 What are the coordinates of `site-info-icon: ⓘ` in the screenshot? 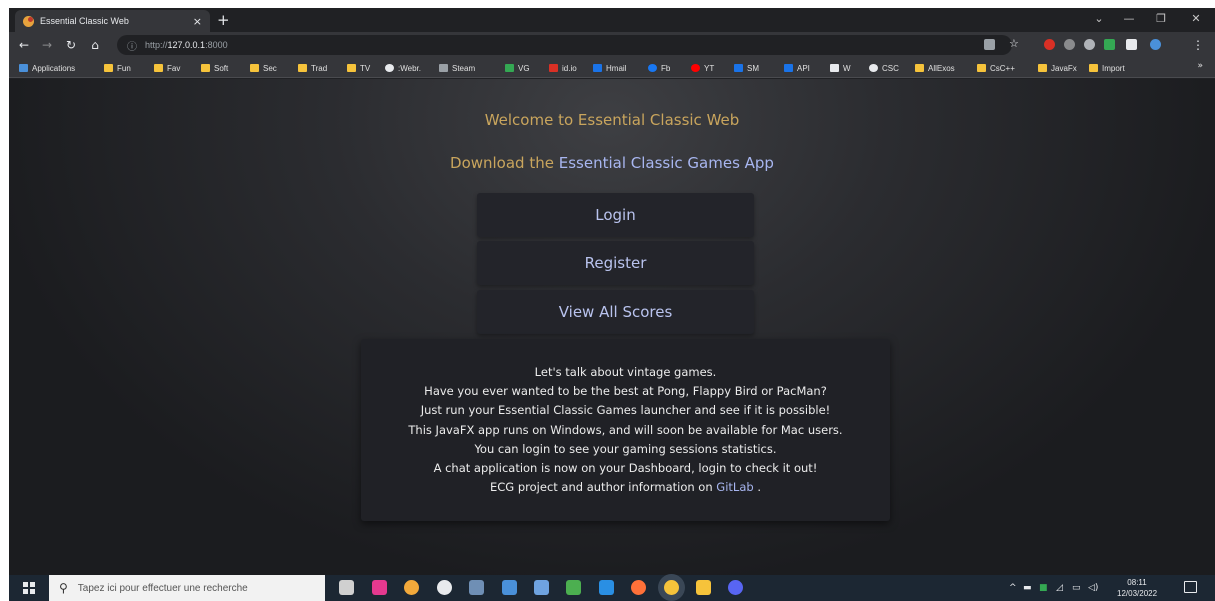 It's located at (132, 45).